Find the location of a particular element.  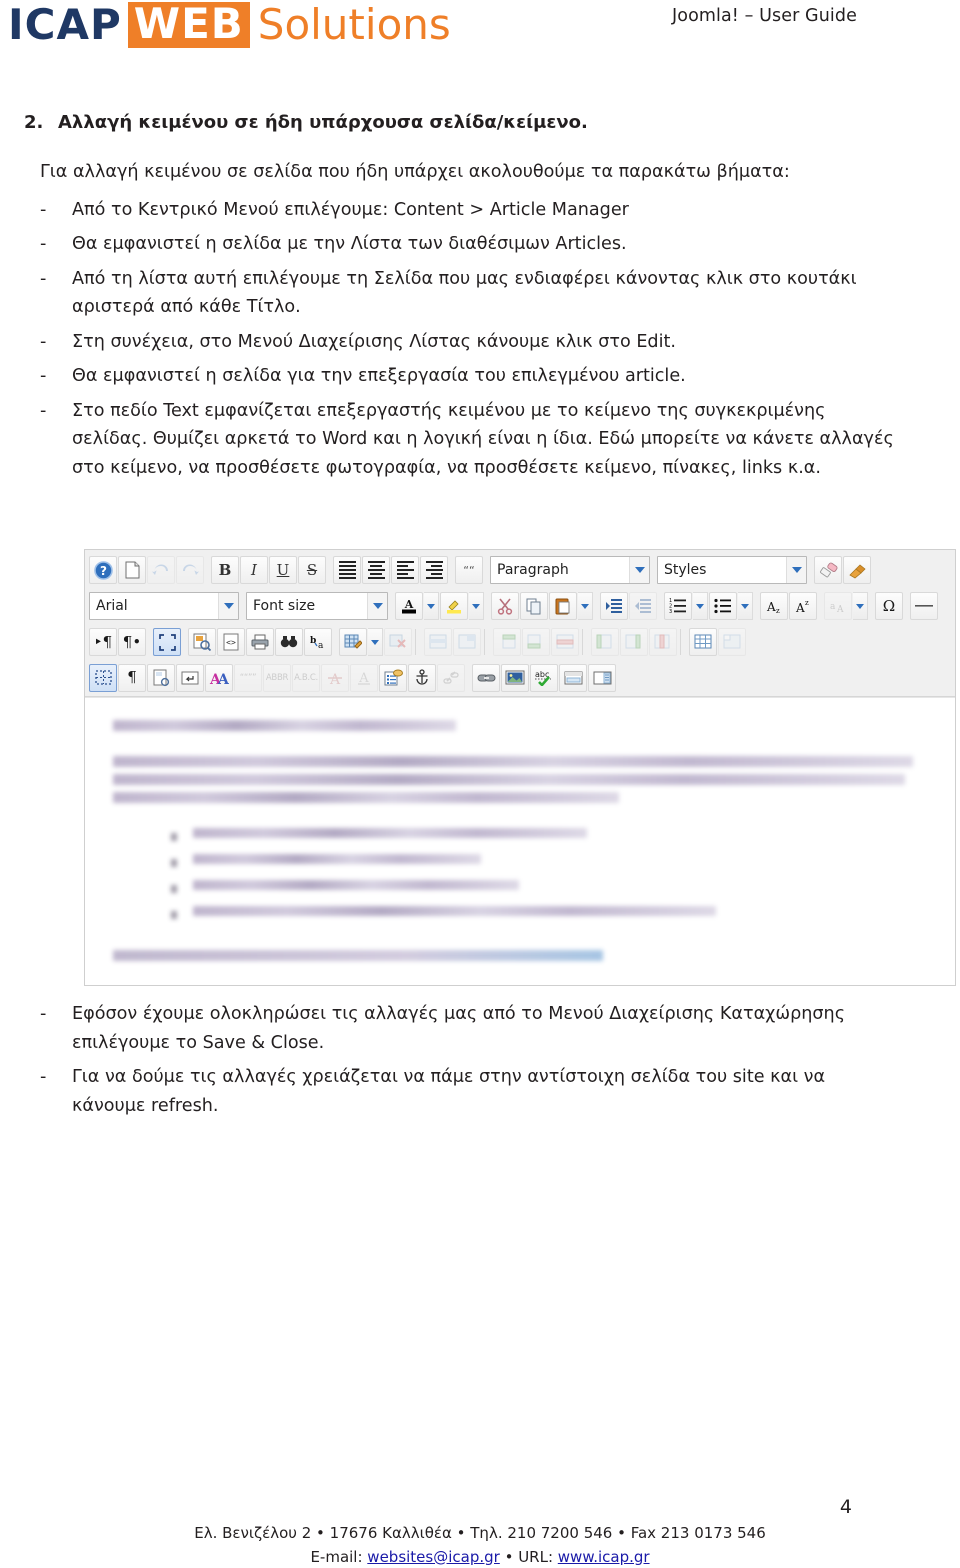

delete-row-icon is located at coordinates (565, 642).